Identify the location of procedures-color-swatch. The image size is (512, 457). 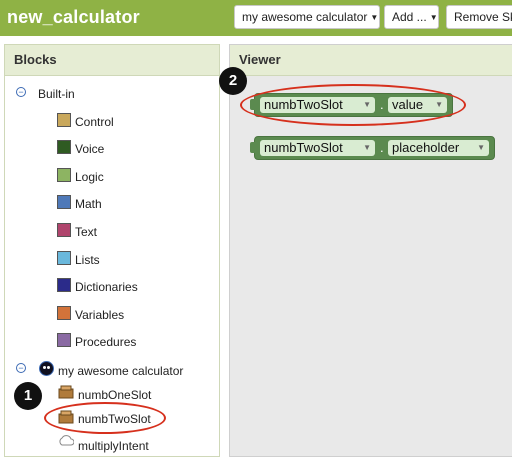
(64, 340).